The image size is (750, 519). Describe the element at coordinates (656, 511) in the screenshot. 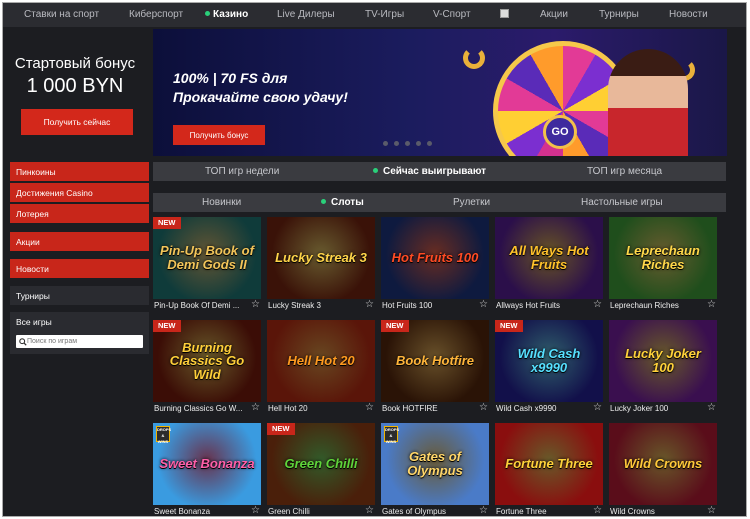

I see `game-name: Wild Crowns` at that location.